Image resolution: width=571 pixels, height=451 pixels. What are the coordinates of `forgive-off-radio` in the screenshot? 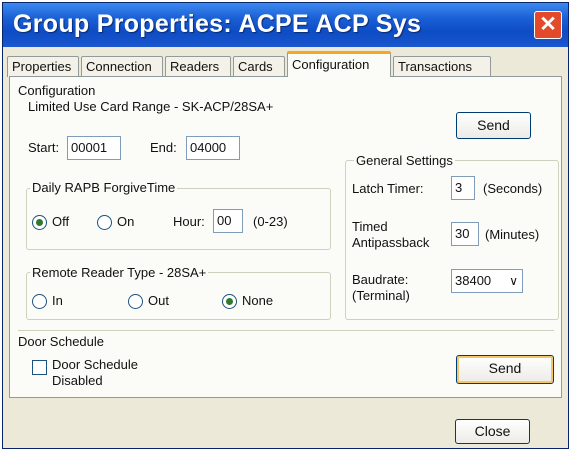 It's located at (39, 222).